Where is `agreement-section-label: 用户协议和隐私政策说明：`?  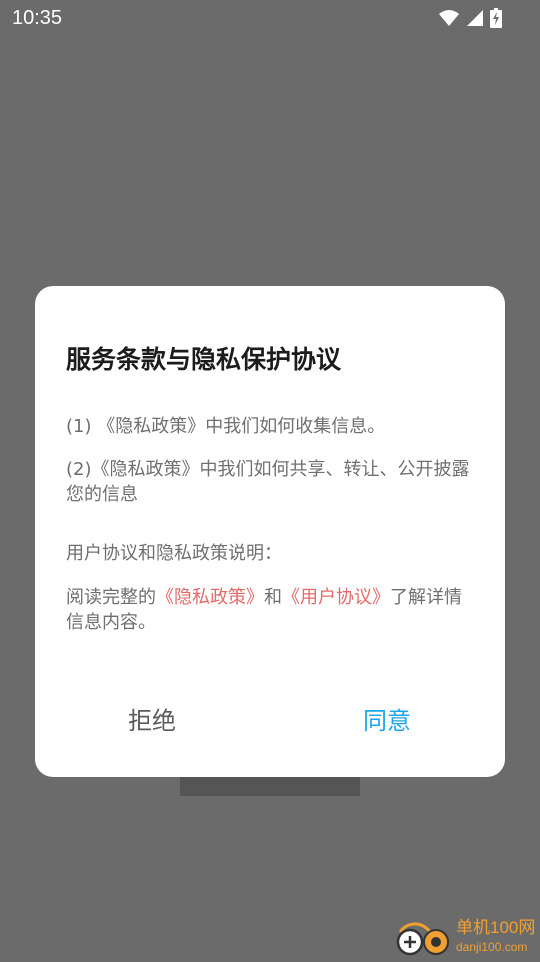
agreement-section-label: 用户协议和隐私政策说明： is located at coordinates (174, 553).